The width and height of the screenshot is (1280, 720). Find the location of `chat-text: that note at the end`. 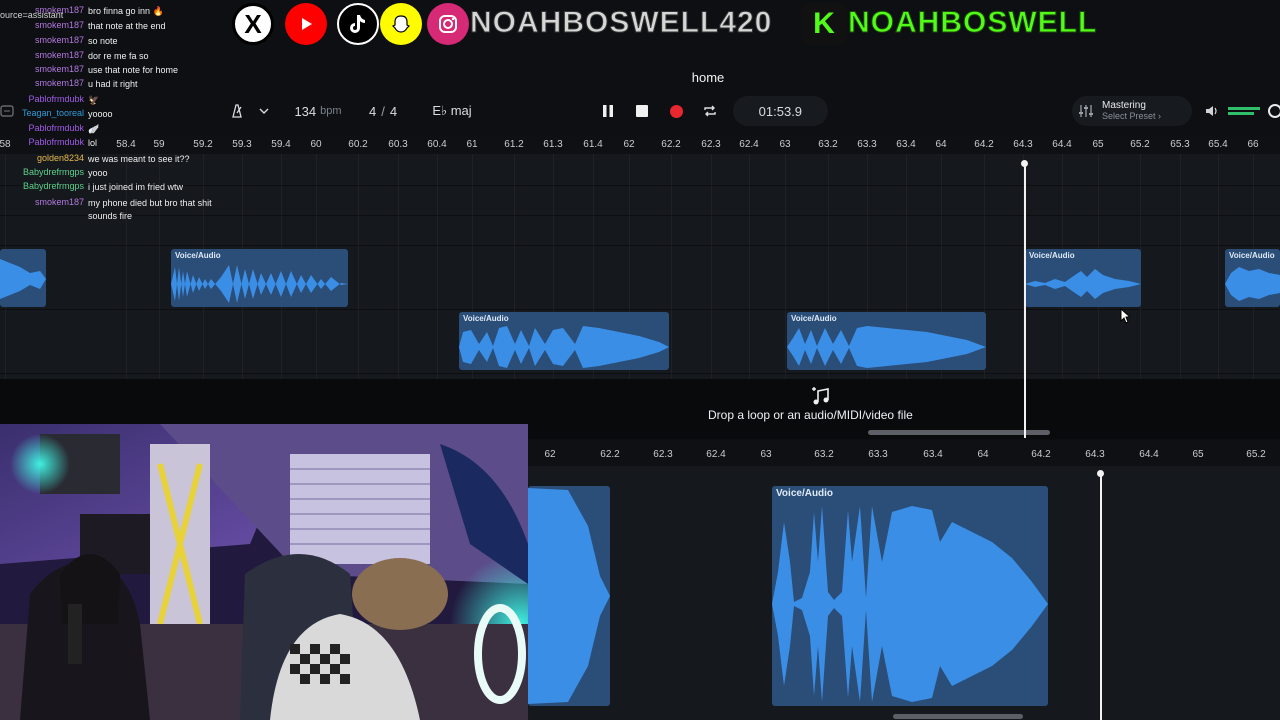

chat-text: that note at the end is located at coordinates (127, 26).